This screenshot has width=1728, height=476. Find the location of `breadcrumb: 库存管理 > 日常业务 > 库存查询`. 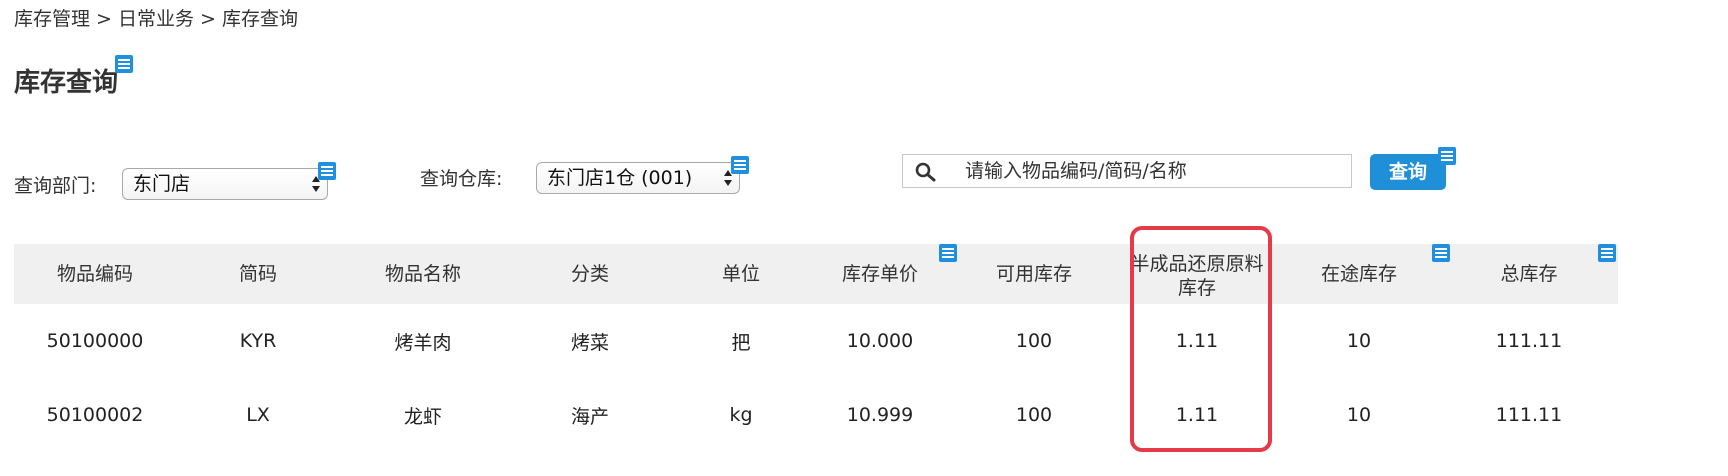

breadcrumb: 库存管理 > 日常业务 > 库存查询 is located at coordinates (156, 19).